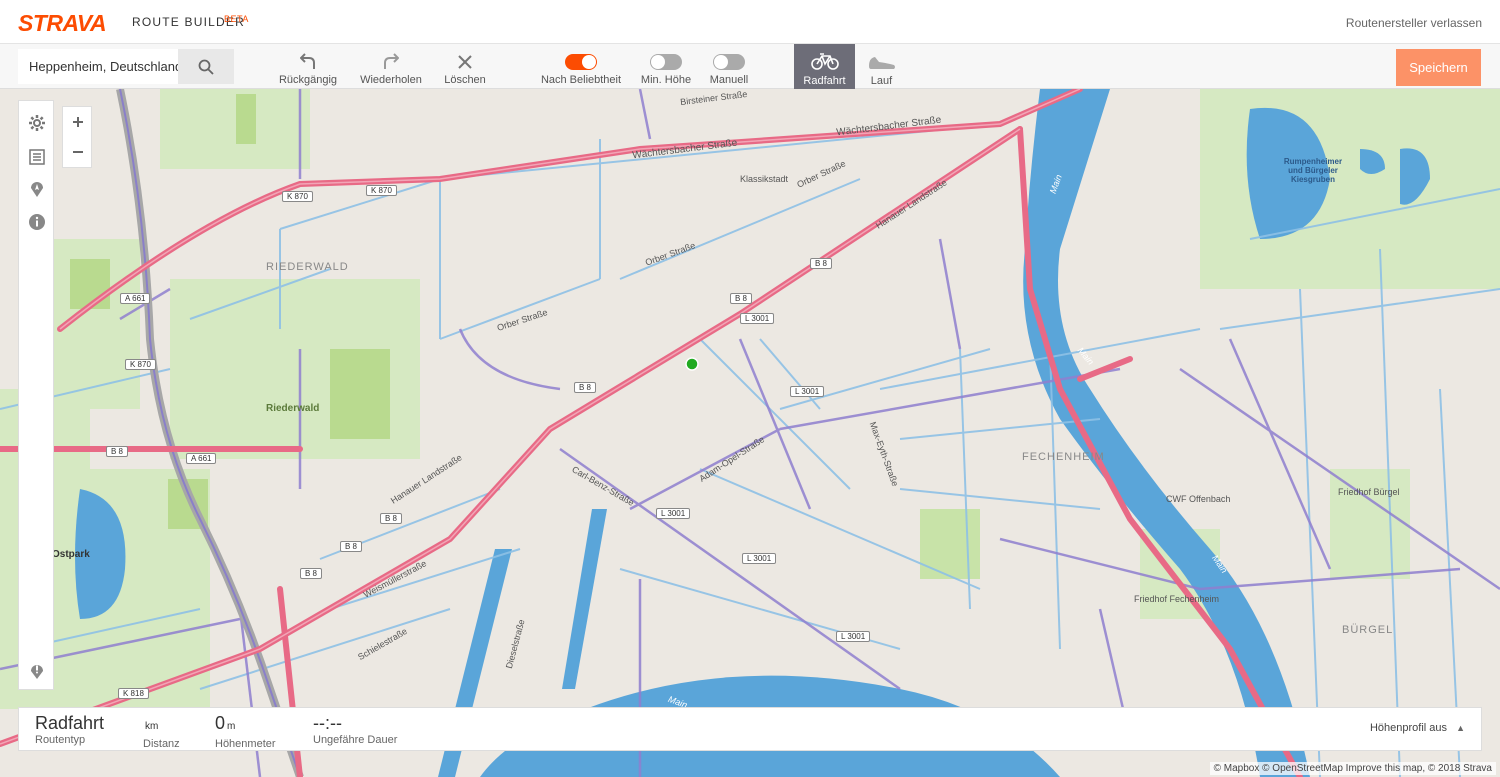  Describe the element at coordinates (245, 744) in the screenshot. I see `elevation-label: Höhenmeter` at that location.